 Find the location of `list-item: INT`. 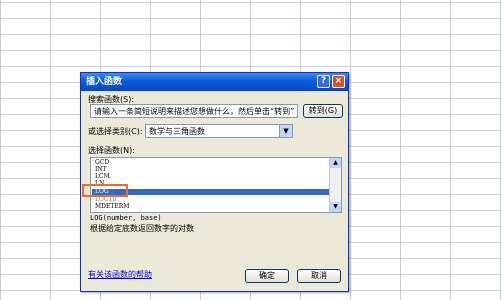

list-item: INT is located at coordinates (101, 169).